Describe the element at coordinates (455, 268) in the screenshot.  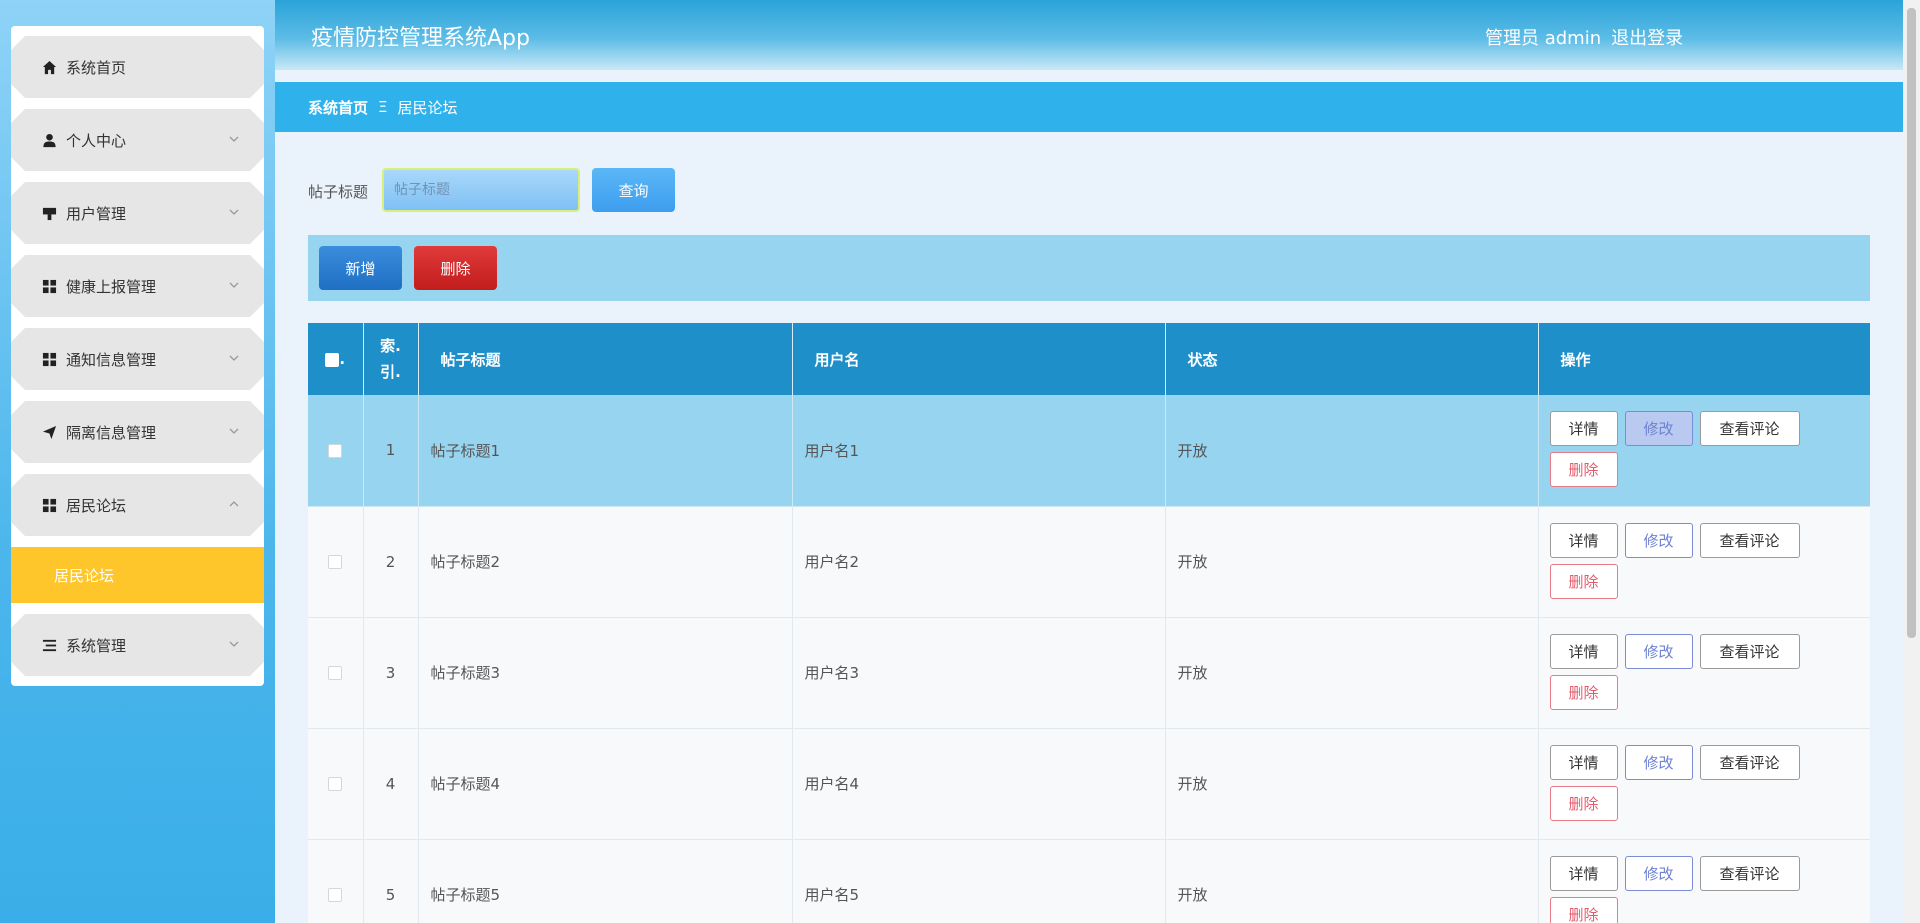
I see `batch-delete-button: 删除` at that location.